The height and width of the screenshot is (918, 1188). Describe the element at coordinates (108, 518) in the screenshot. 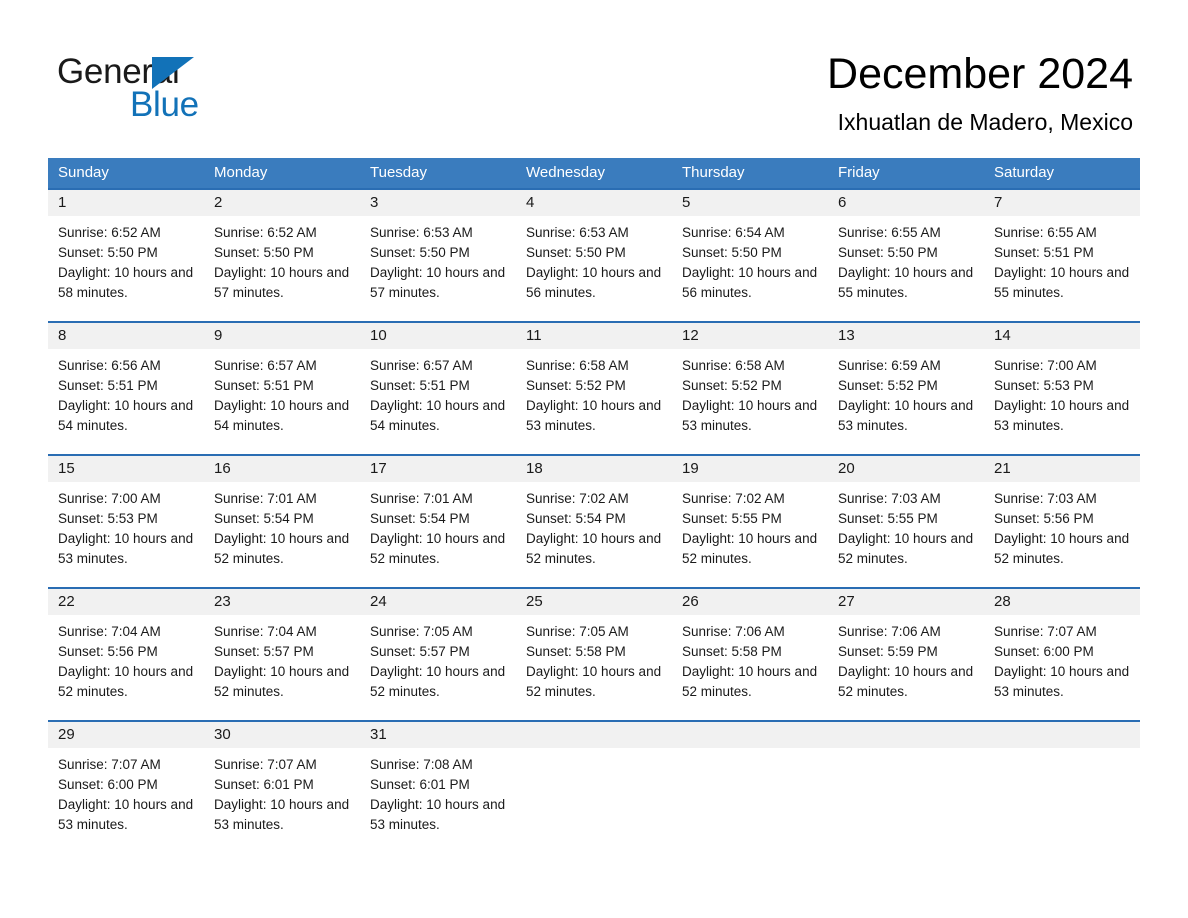

I see `sunset-text: Sunset: 5:53 PM` at that location.